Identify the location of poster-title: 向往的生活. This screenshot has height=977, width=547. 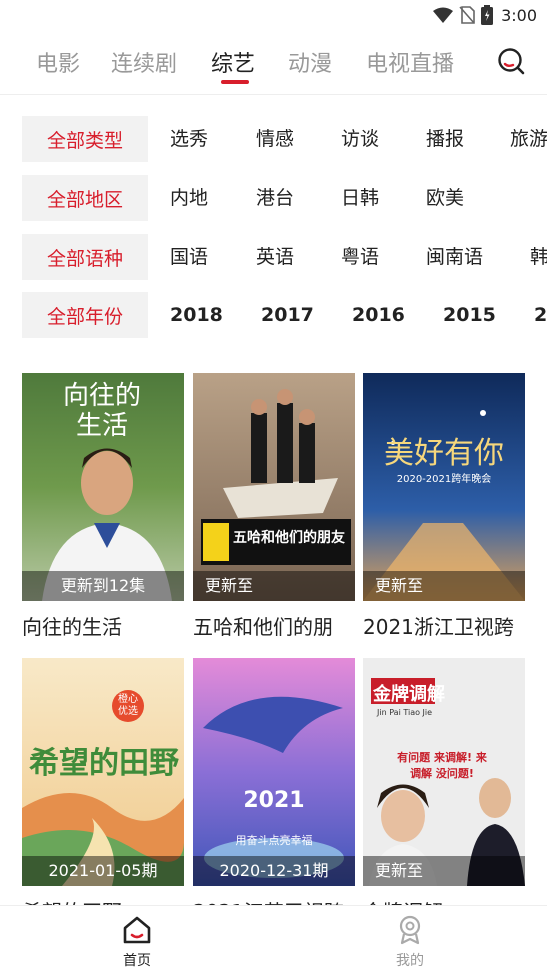
(101, 411).